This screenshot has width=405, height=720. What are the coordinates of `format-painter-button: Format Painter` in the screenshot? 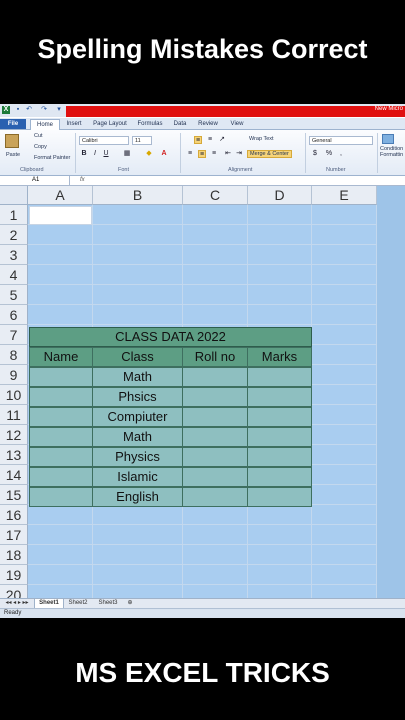 It's located at (52, 158).